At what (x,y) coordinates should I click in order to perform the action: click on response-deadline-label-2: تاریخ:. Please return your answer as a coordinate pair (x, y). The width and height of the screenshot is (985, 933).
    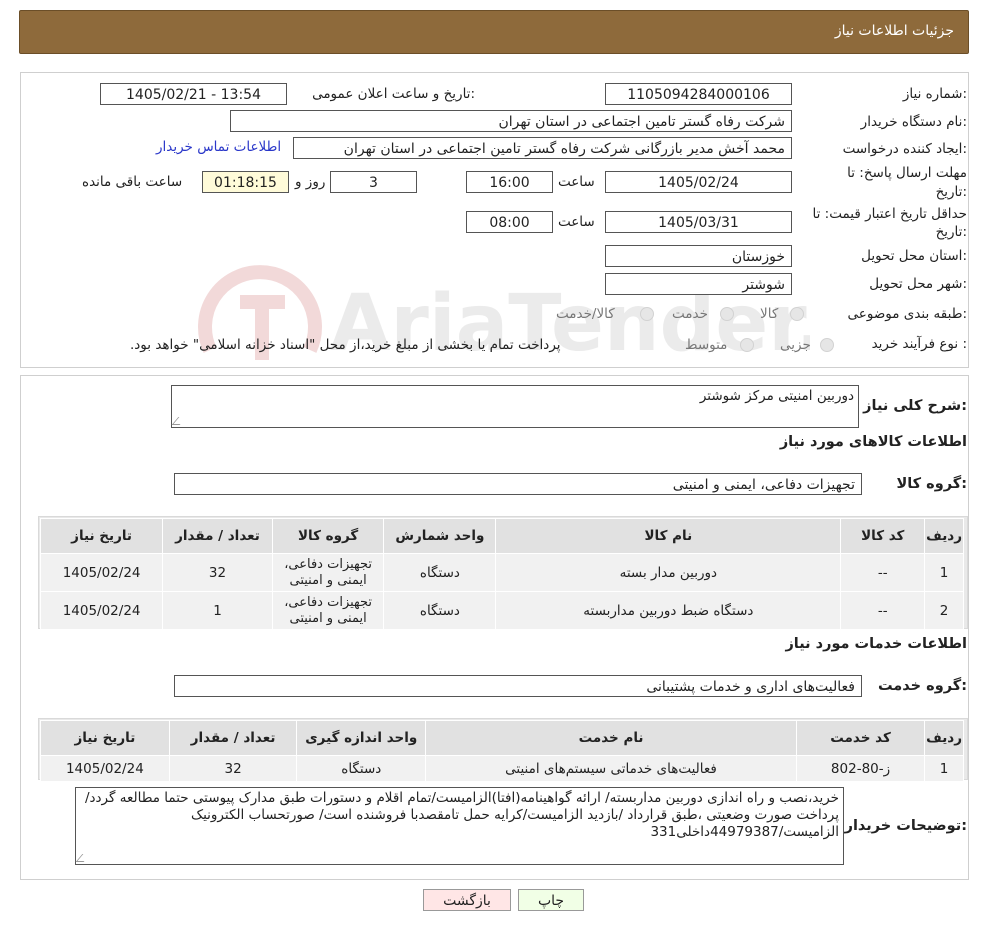
    Looking at the image, I should click on (951, 192).